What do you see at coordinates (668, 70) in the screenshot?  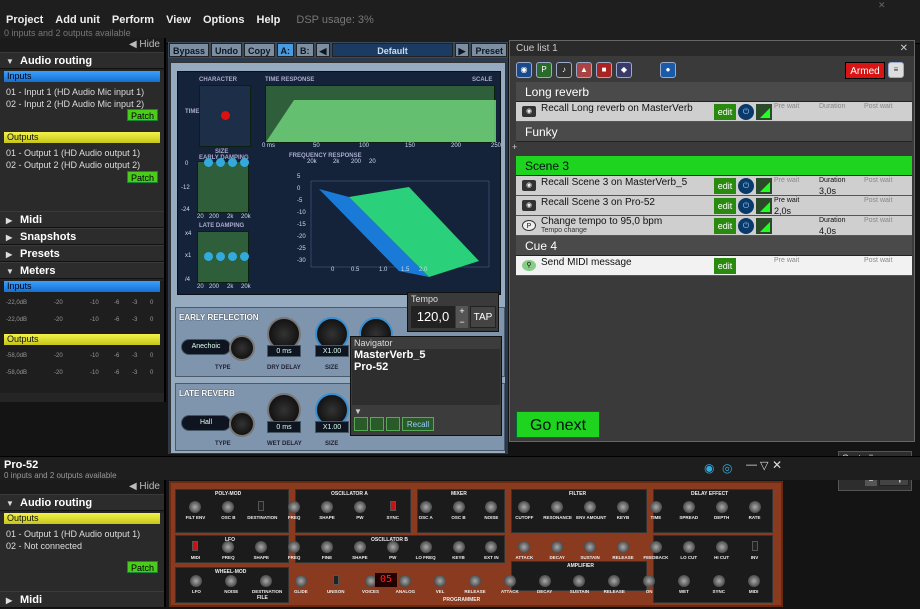 I see `record-cue-icon: ●` at bounding box center [668, 70].